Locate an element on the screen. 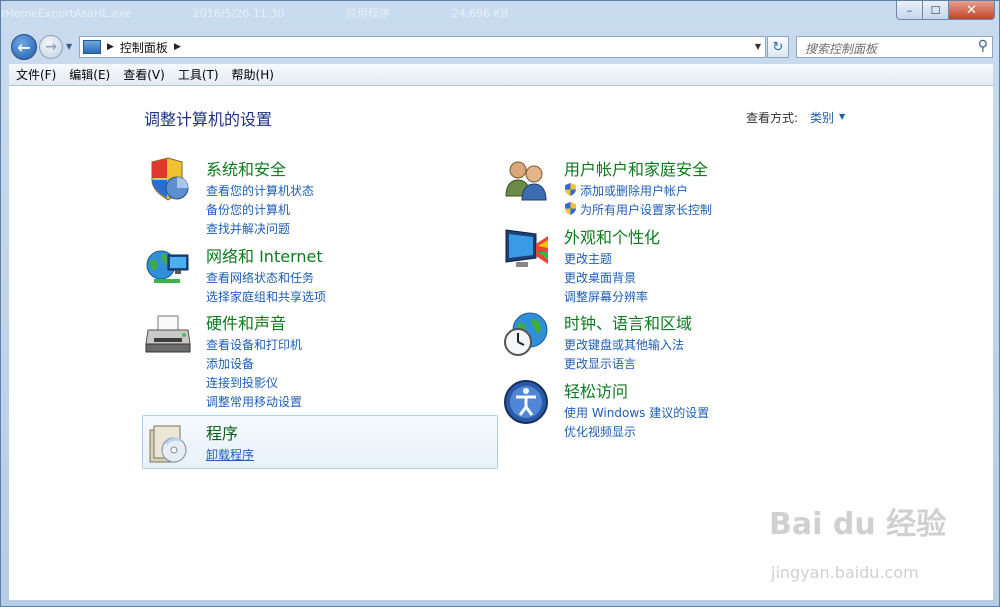 This screenshot has width=1000, height=607. link-troubleshoot: 查找并解决问题 is located at coordinates (248, 228).